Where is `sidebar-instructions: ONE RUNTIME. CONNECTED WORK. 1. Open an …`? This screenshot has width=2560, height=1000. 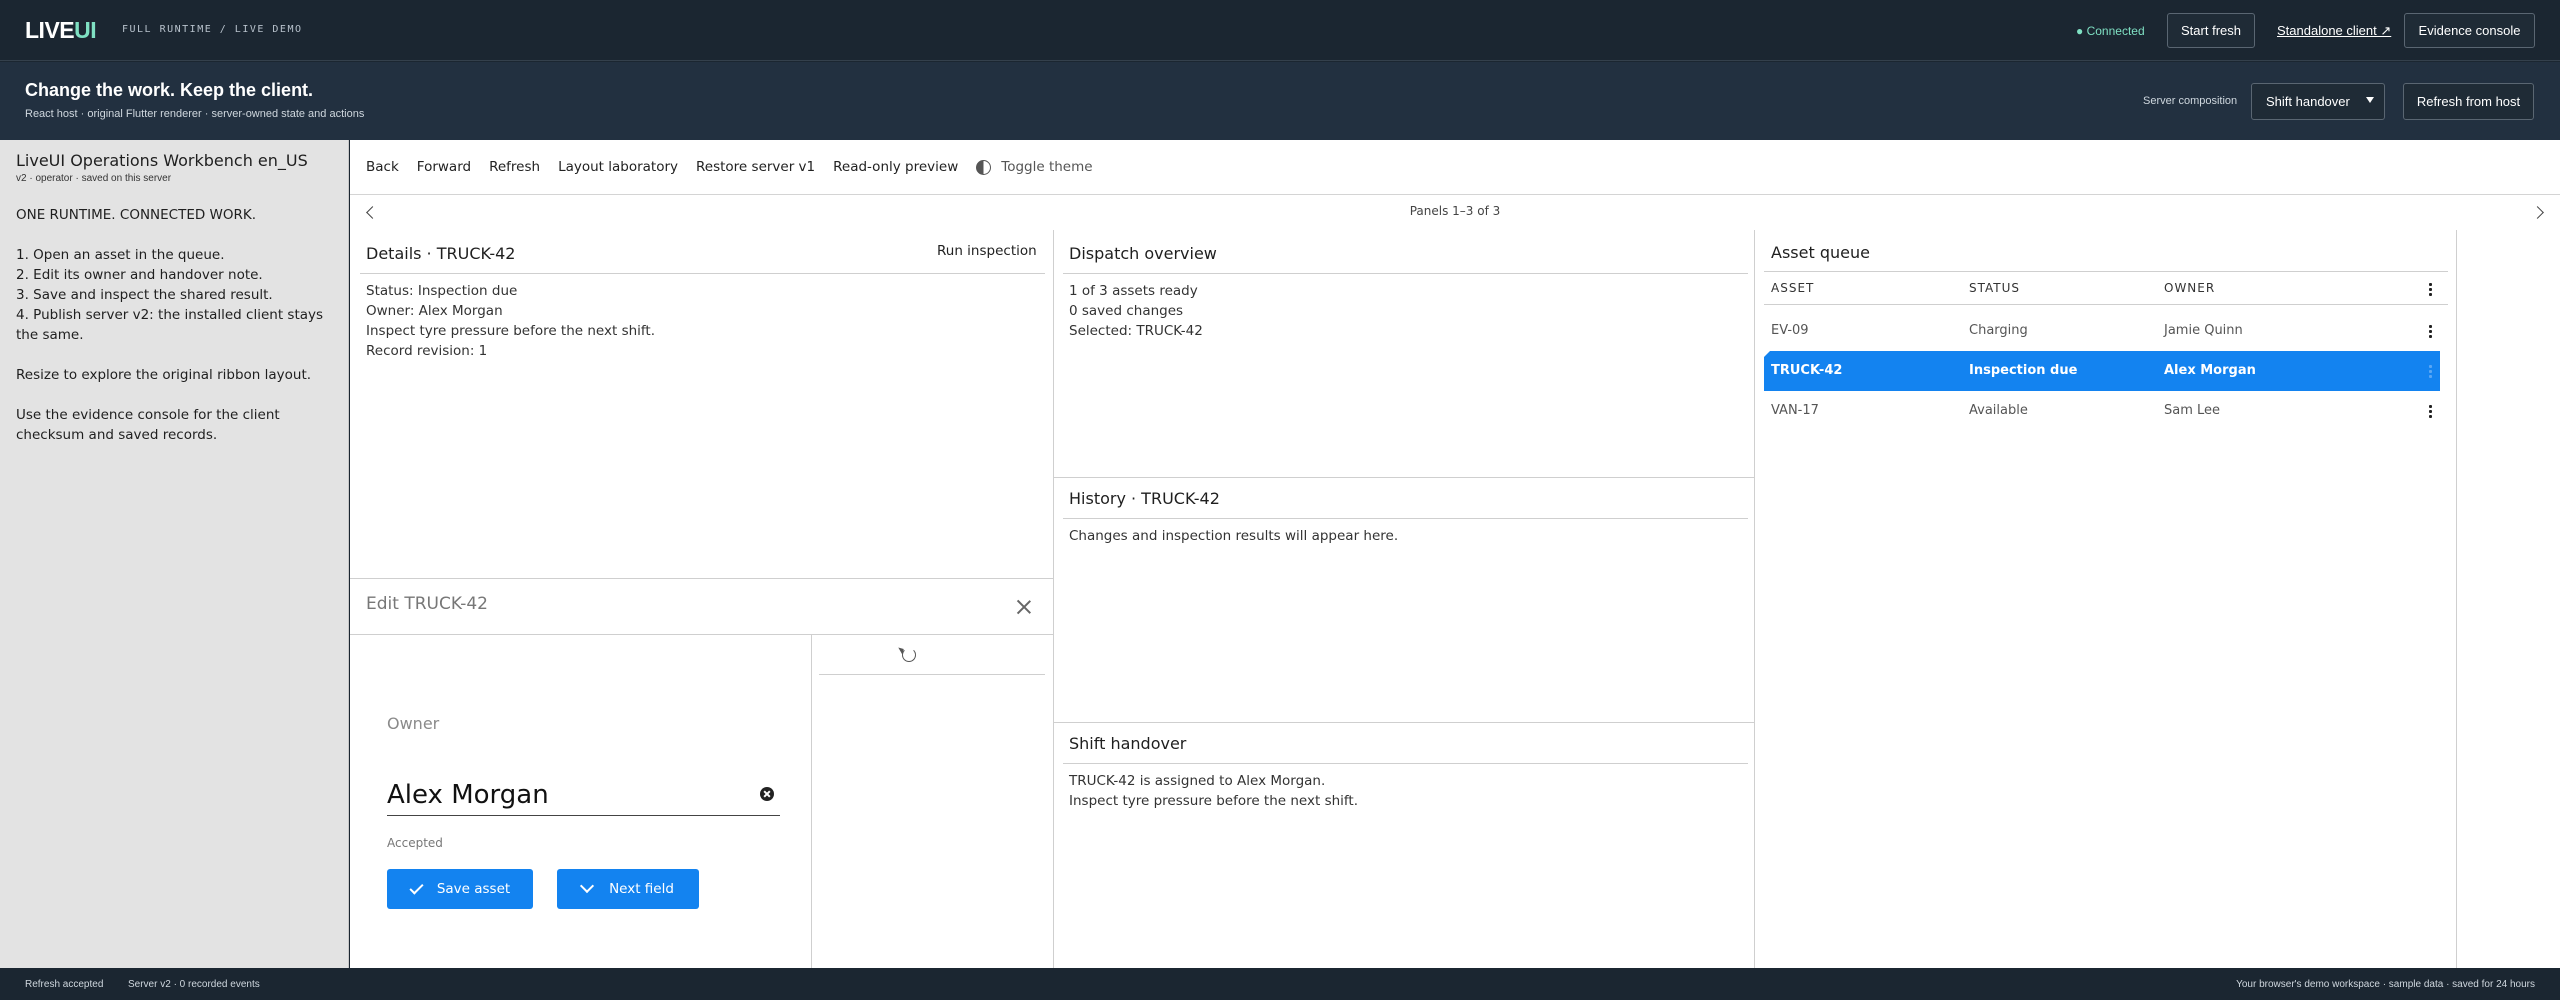 sidebar-instructions: ONE RUNTIME. CONNECTED WORK. 1. Open an … is located at coordinates (176, 335).